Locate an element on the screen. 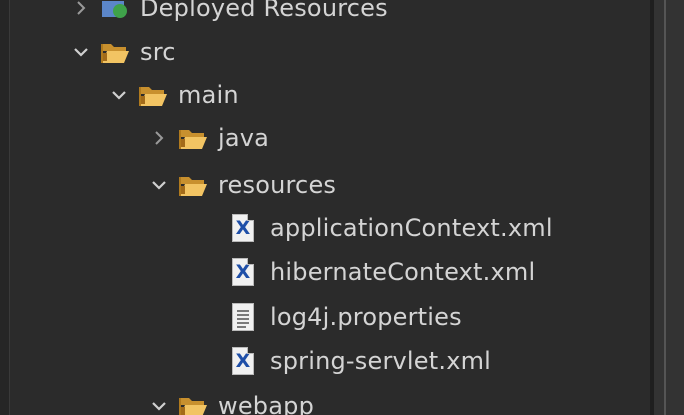  tree-item-label: spring-servlet.xml is located at coordinates (381, 361).